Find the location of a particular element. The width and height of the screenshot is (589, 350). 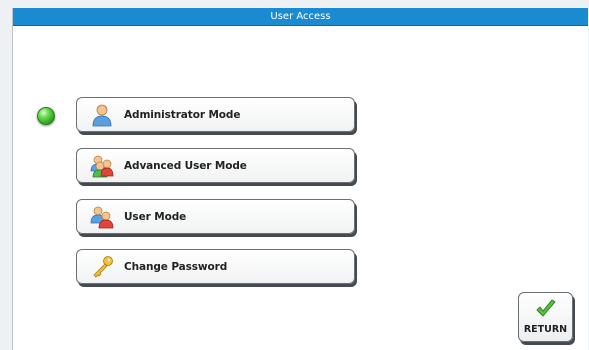

return-label: RETURN is located at coordinates (545, 329).